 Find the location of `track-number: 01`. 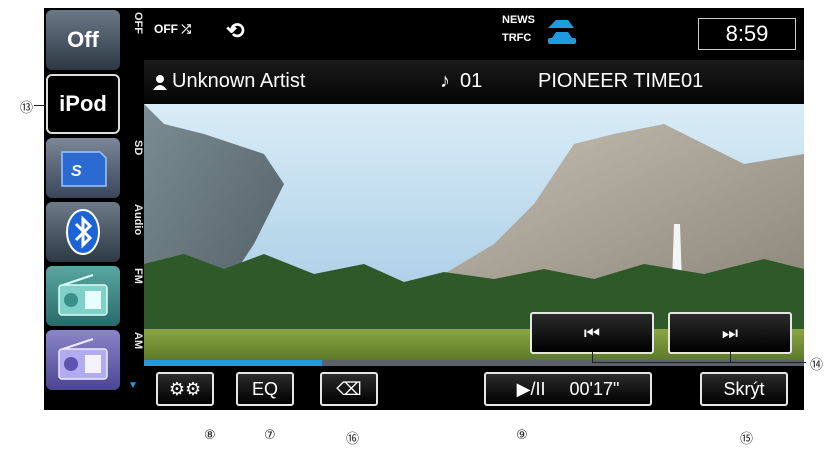

track-number: 01 is located at coordinates (471, 81).